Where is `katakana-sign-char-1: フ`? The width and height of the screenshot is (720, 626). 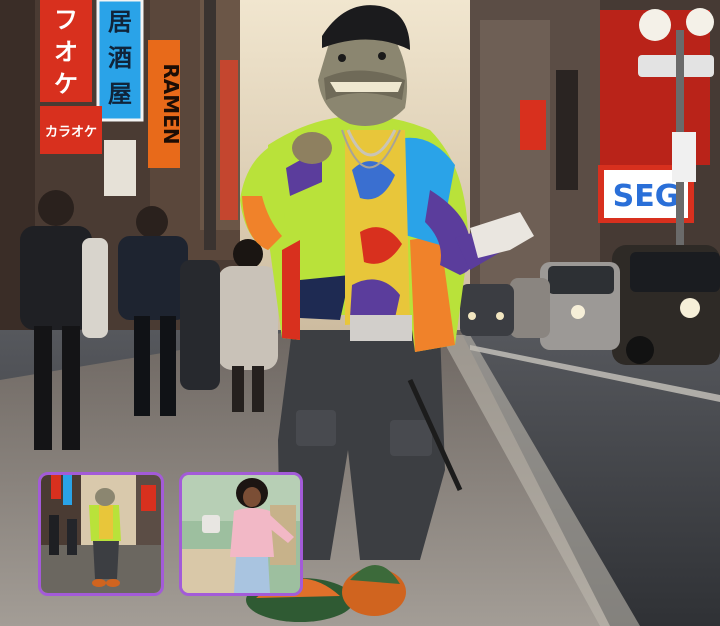
katakana-sign-char-1: フ is located at coordinates (66, 20).